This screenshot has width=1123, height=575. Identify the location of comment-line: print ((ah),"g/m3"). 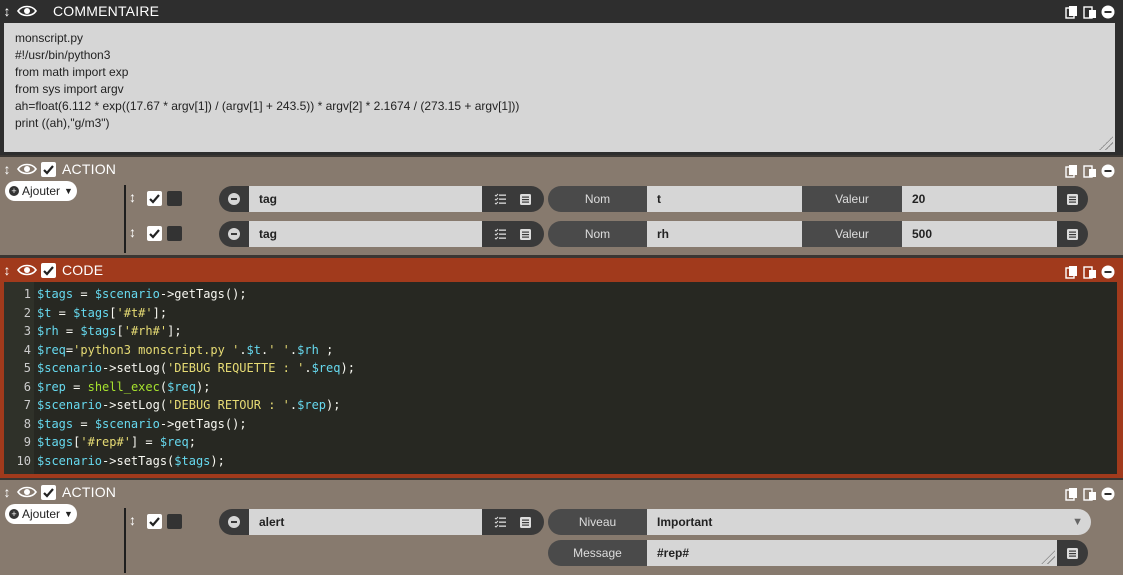
(62, 123).